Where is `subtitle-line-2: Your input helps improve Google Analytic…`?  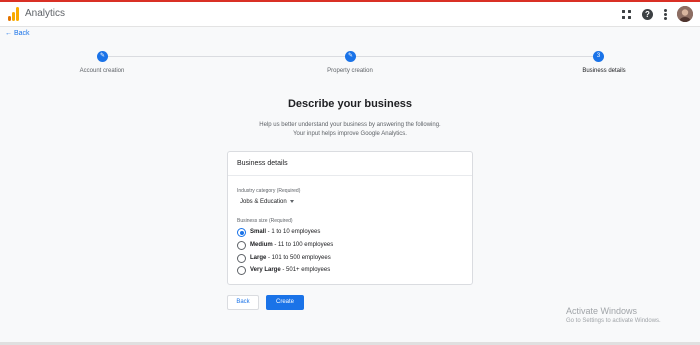 subtitle-line-2: Your input helps improve Google Analytic… is located at coordinates (350, 134).